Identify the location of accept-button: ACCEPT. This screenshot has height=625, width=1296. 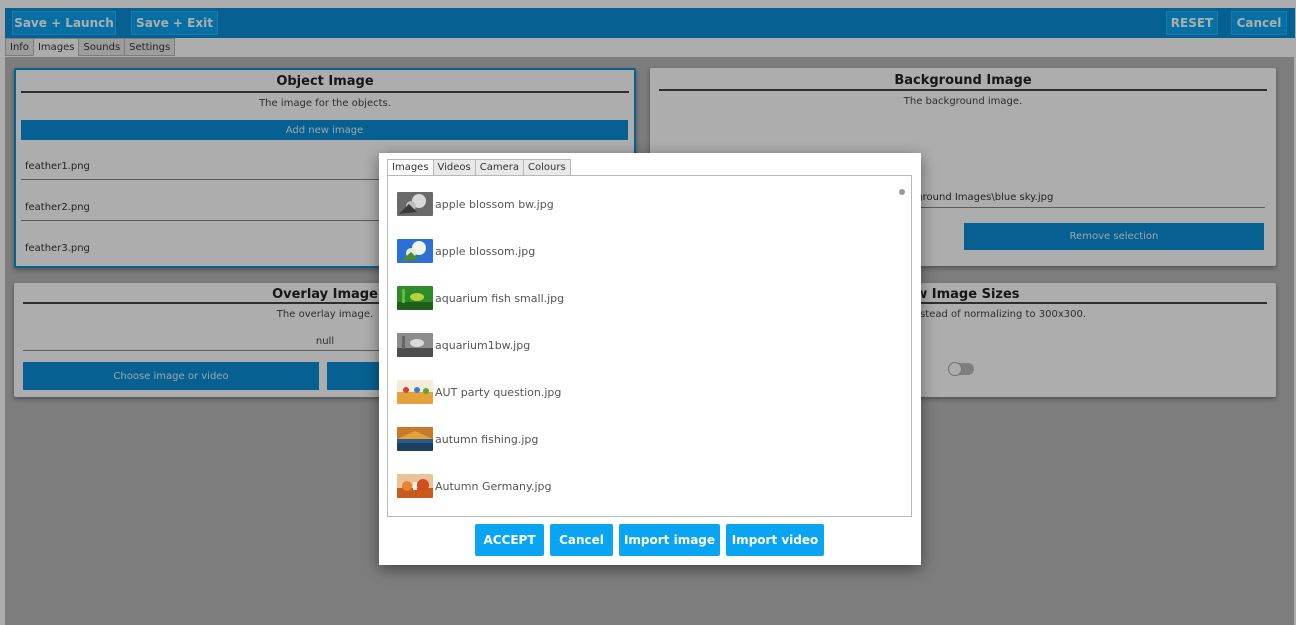
(509, 540).